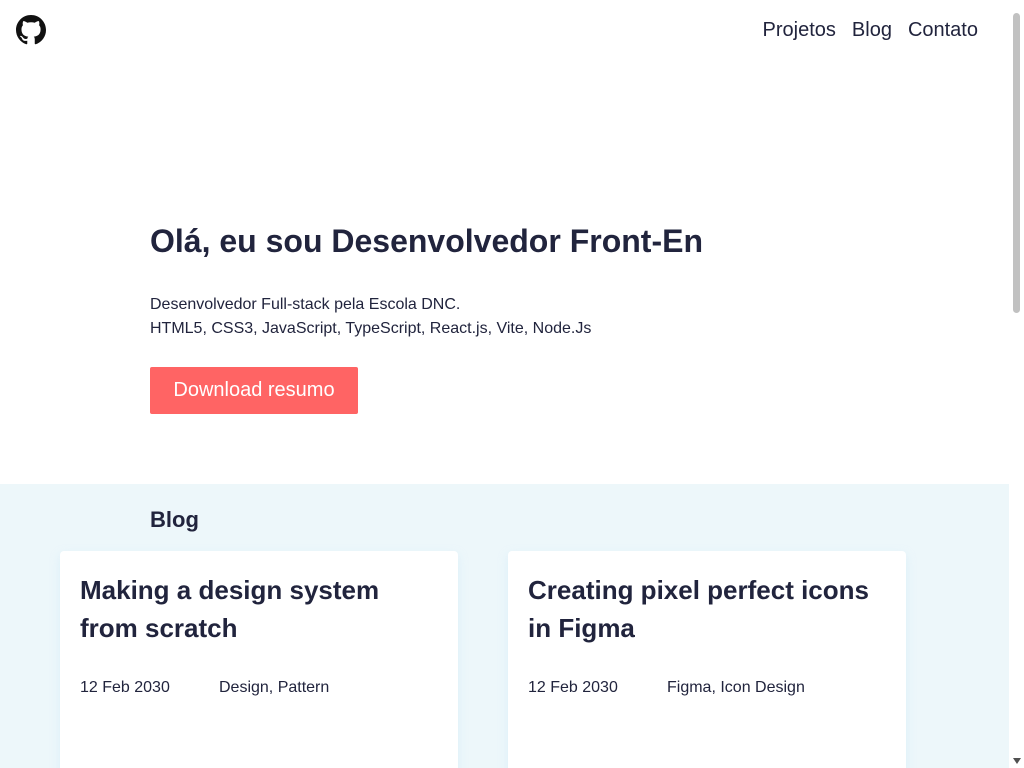  What do you see at coordinates (1016, 384) in the screenshot?
I see `page-scrollbar` at bounding box center [1016, 384].